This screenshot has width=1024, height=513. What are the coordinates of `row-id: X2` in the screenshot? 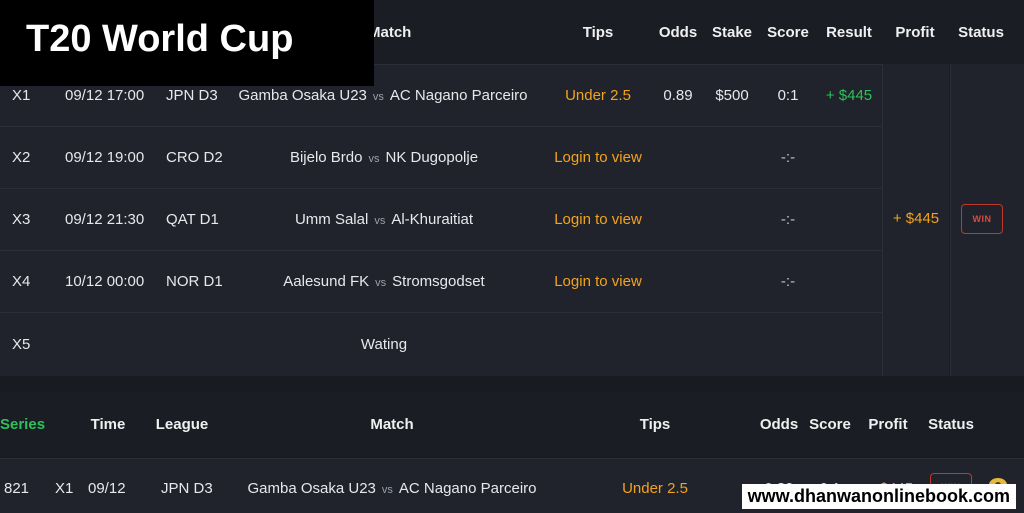 It's located at (21, 157).